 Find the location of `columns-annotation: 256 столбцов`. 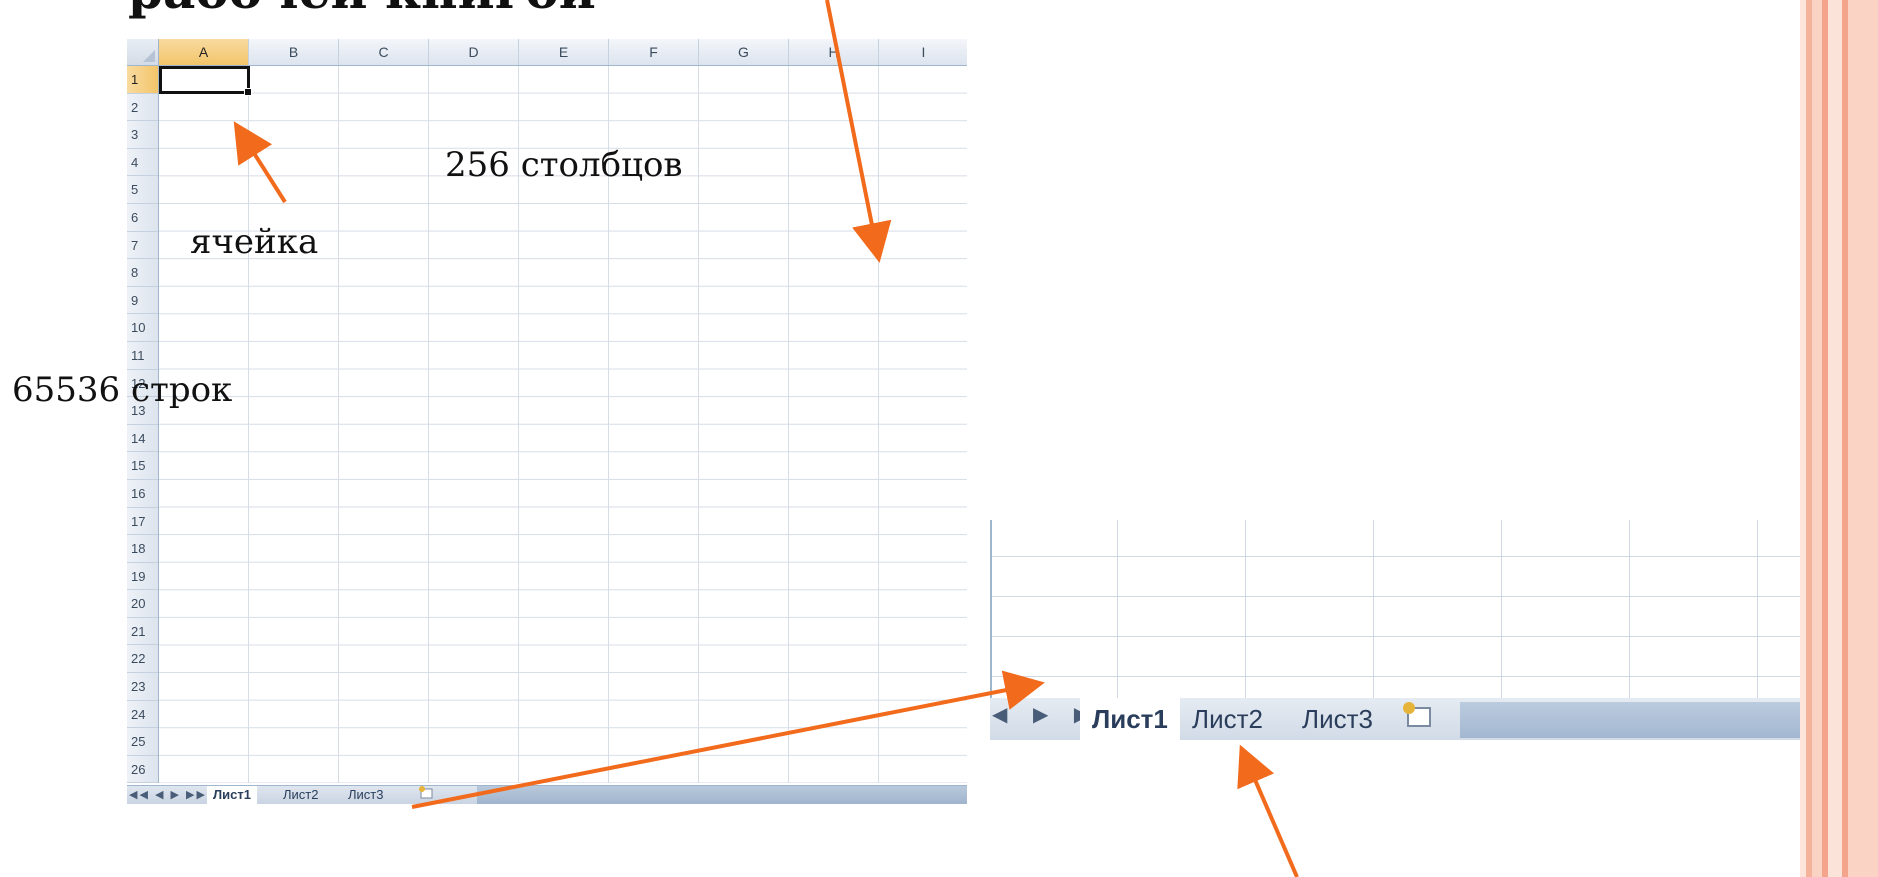

columns-annotation: 256 столбцов is located at coordinates (564, 165).